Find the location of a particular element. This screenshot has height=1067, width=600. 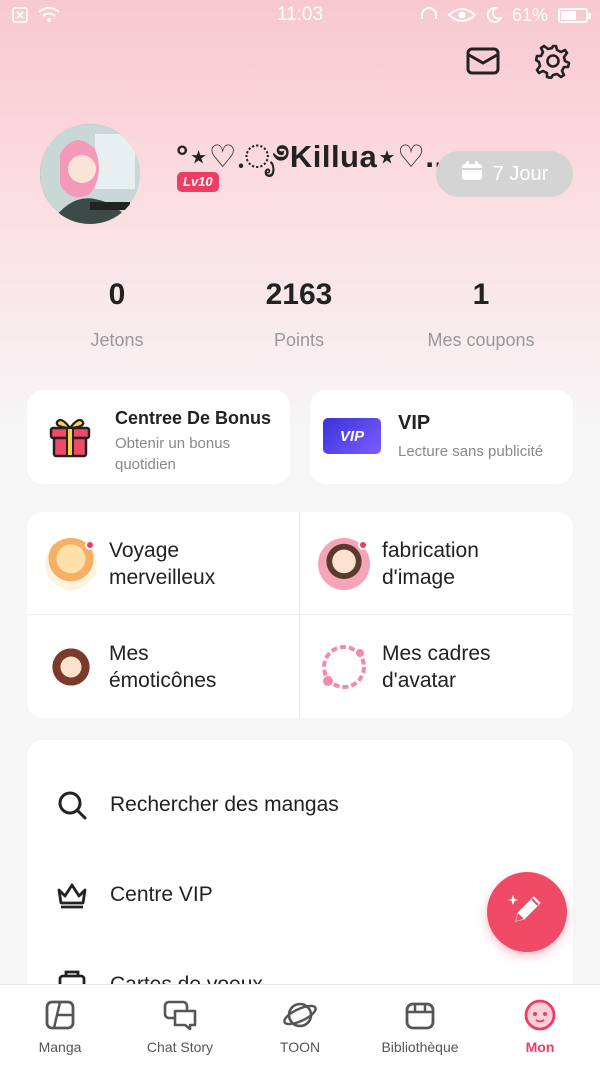

nav-label: Mon is located at coordinates (540, 1047).